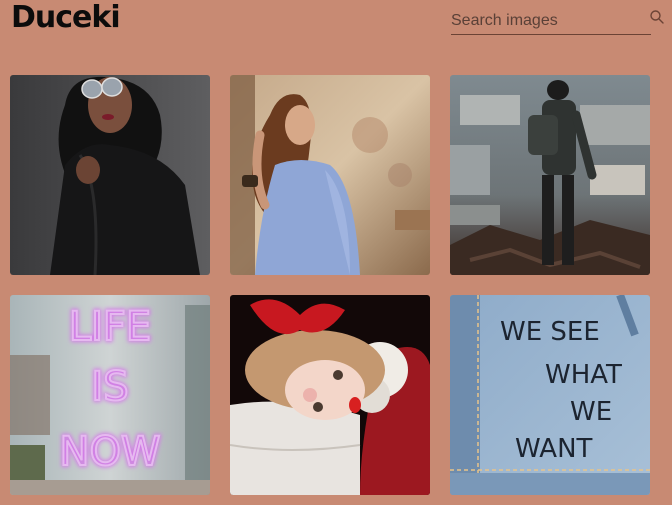 The width and height of the screenshot is (672, 505). What do you see at coordinates (330, 175) in the screenshot?
I see `gallery-image-woman-blue-dress` at bounding box center [330, 175].